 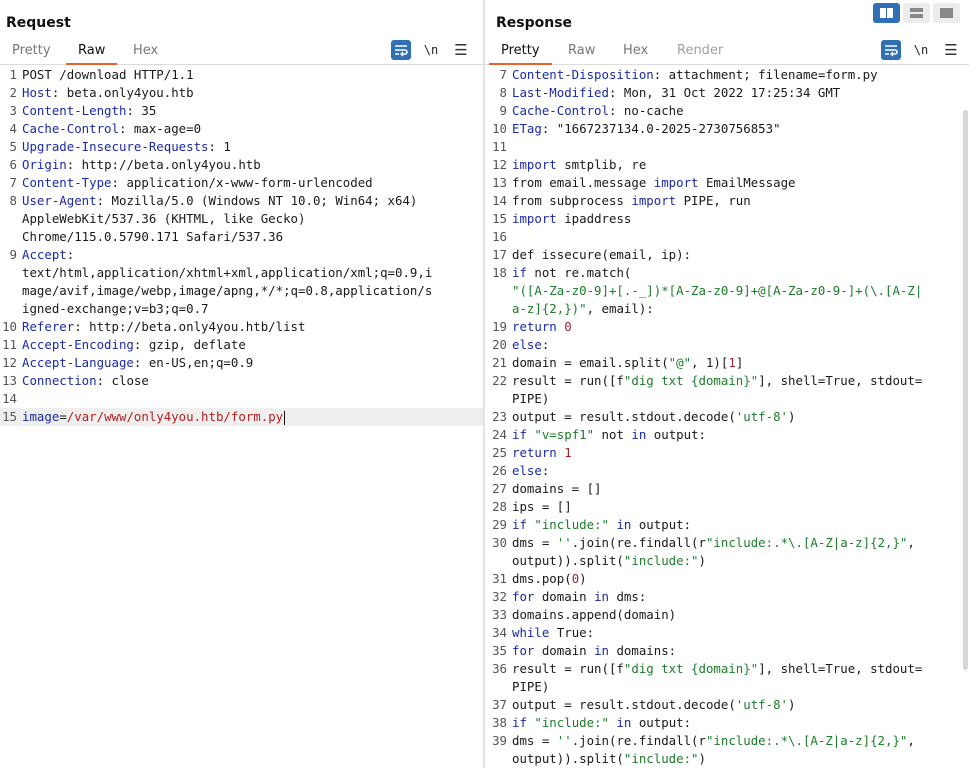 What do you see at coordinates (499, 614) in the screenshot?
I see `line-number: 33` at bounding box center [499, 614].